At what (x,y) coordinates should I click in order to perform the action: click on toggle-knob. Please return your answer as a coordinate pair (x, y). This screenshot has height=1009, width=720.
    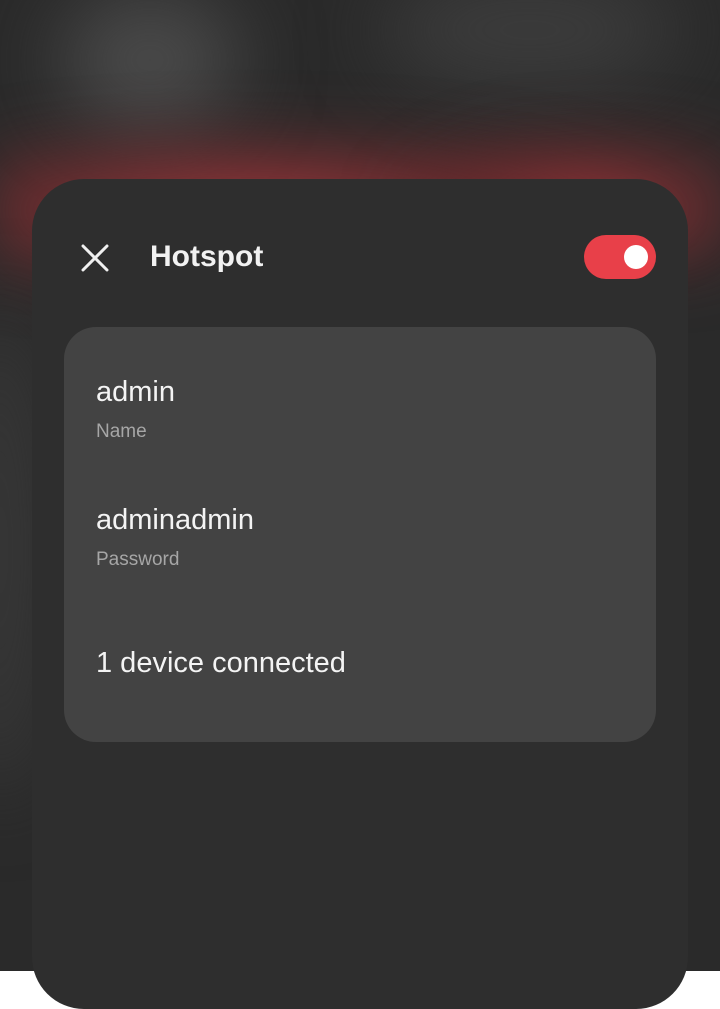
    Looking at the image, I should click on (636, 257).